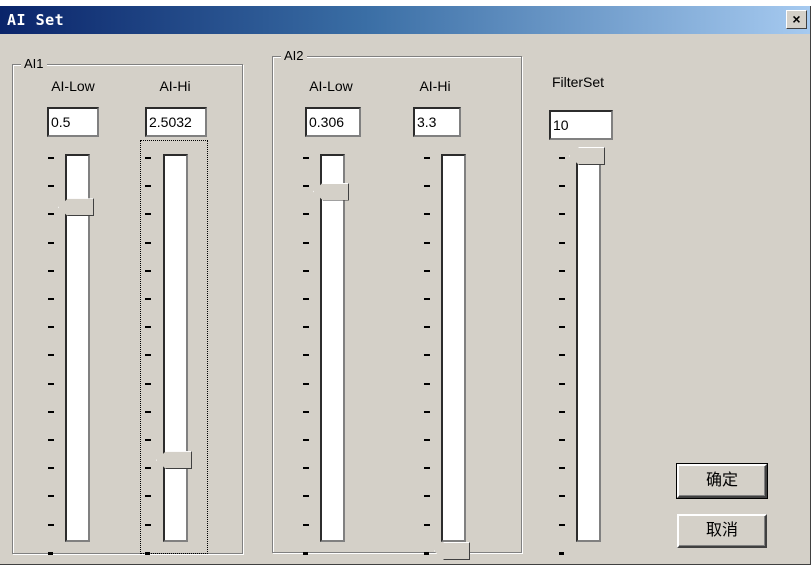 This screenshot has width=811, height=565. What do you see at coordinates (36, 20) in the screenshot?
I see `window-title: AI Set` at bounding box center [36, 20].